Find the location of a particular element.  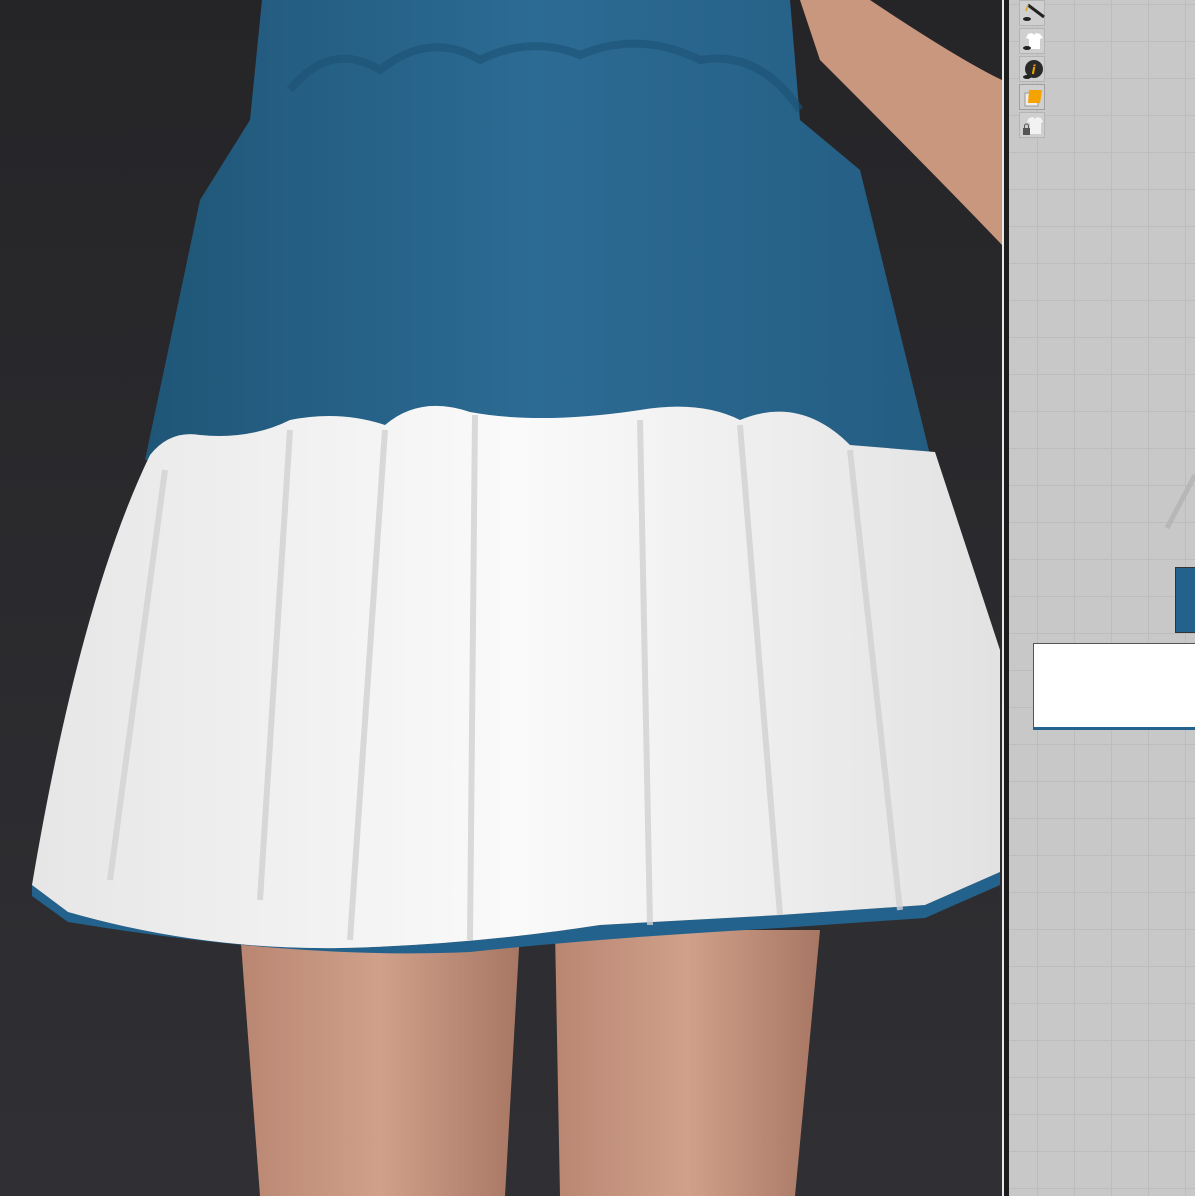

blue-tier-piece is located at coordinates (1185, 600).